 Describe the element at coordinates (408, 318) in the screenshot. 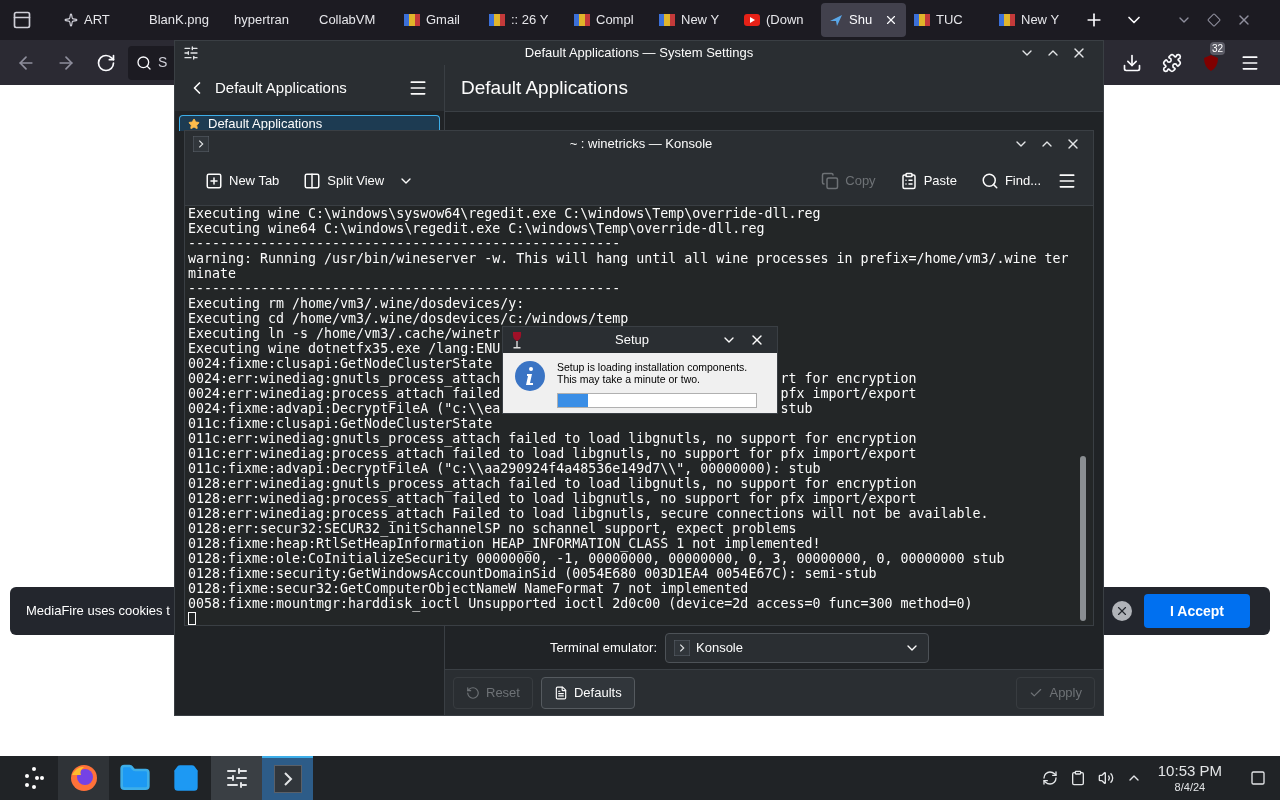

I see `terminal-line: Executing cd /home/vm3/.wine/dosdevices/c:/windows/temp` at that location.